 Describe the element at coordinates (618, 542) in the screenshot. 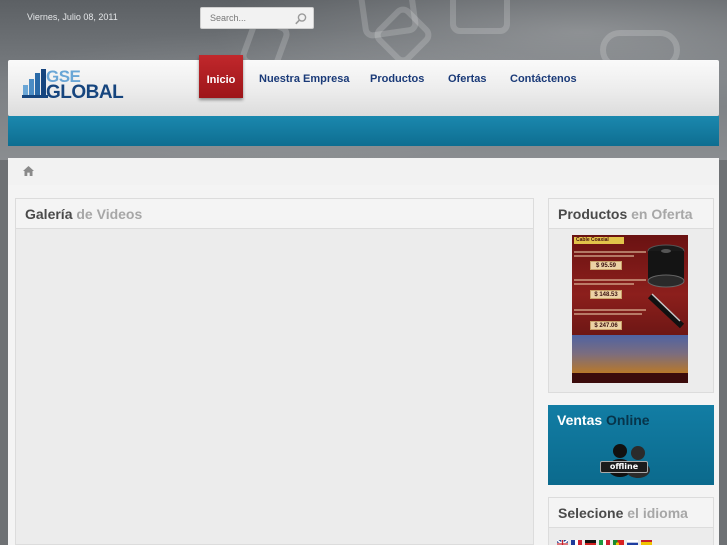

I see `portugal-flag-icon` at that location.